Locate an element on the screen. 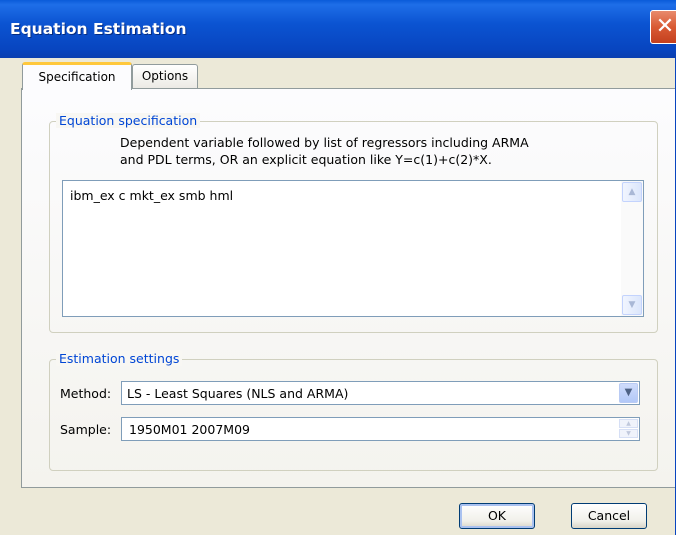 The height and width of the screenshot is (535, 676). tab-options-label: Options is located at coordinates (165, 76).